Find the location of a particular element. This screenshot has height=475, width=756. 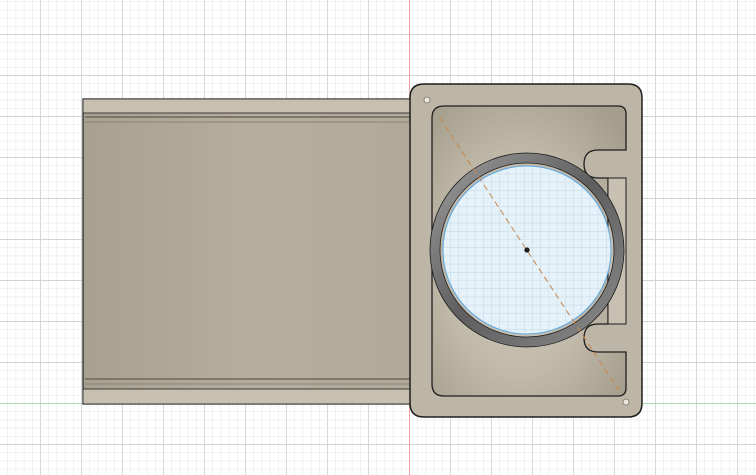

mounting-hole-bottom is located at coordinates (626, 402).